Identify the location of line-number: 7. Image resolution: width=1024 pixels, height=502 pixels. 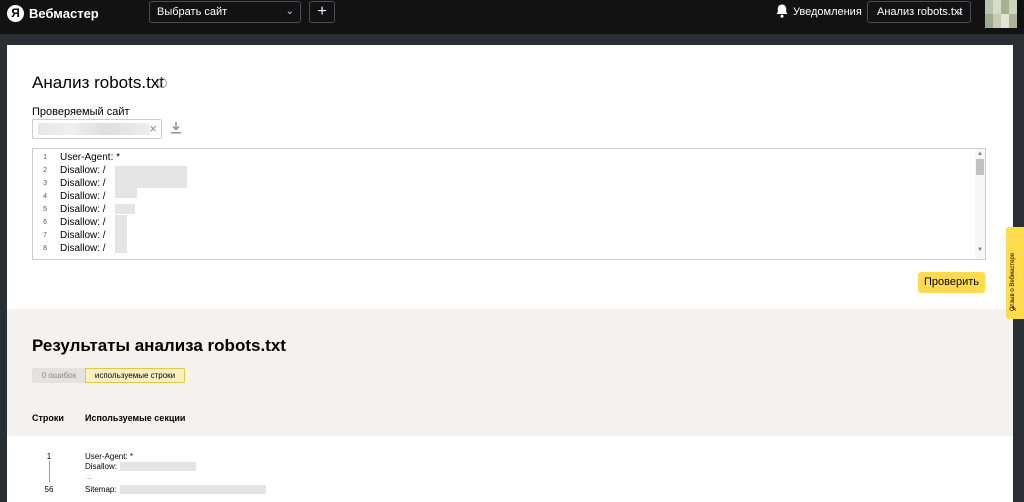
(45, 235).